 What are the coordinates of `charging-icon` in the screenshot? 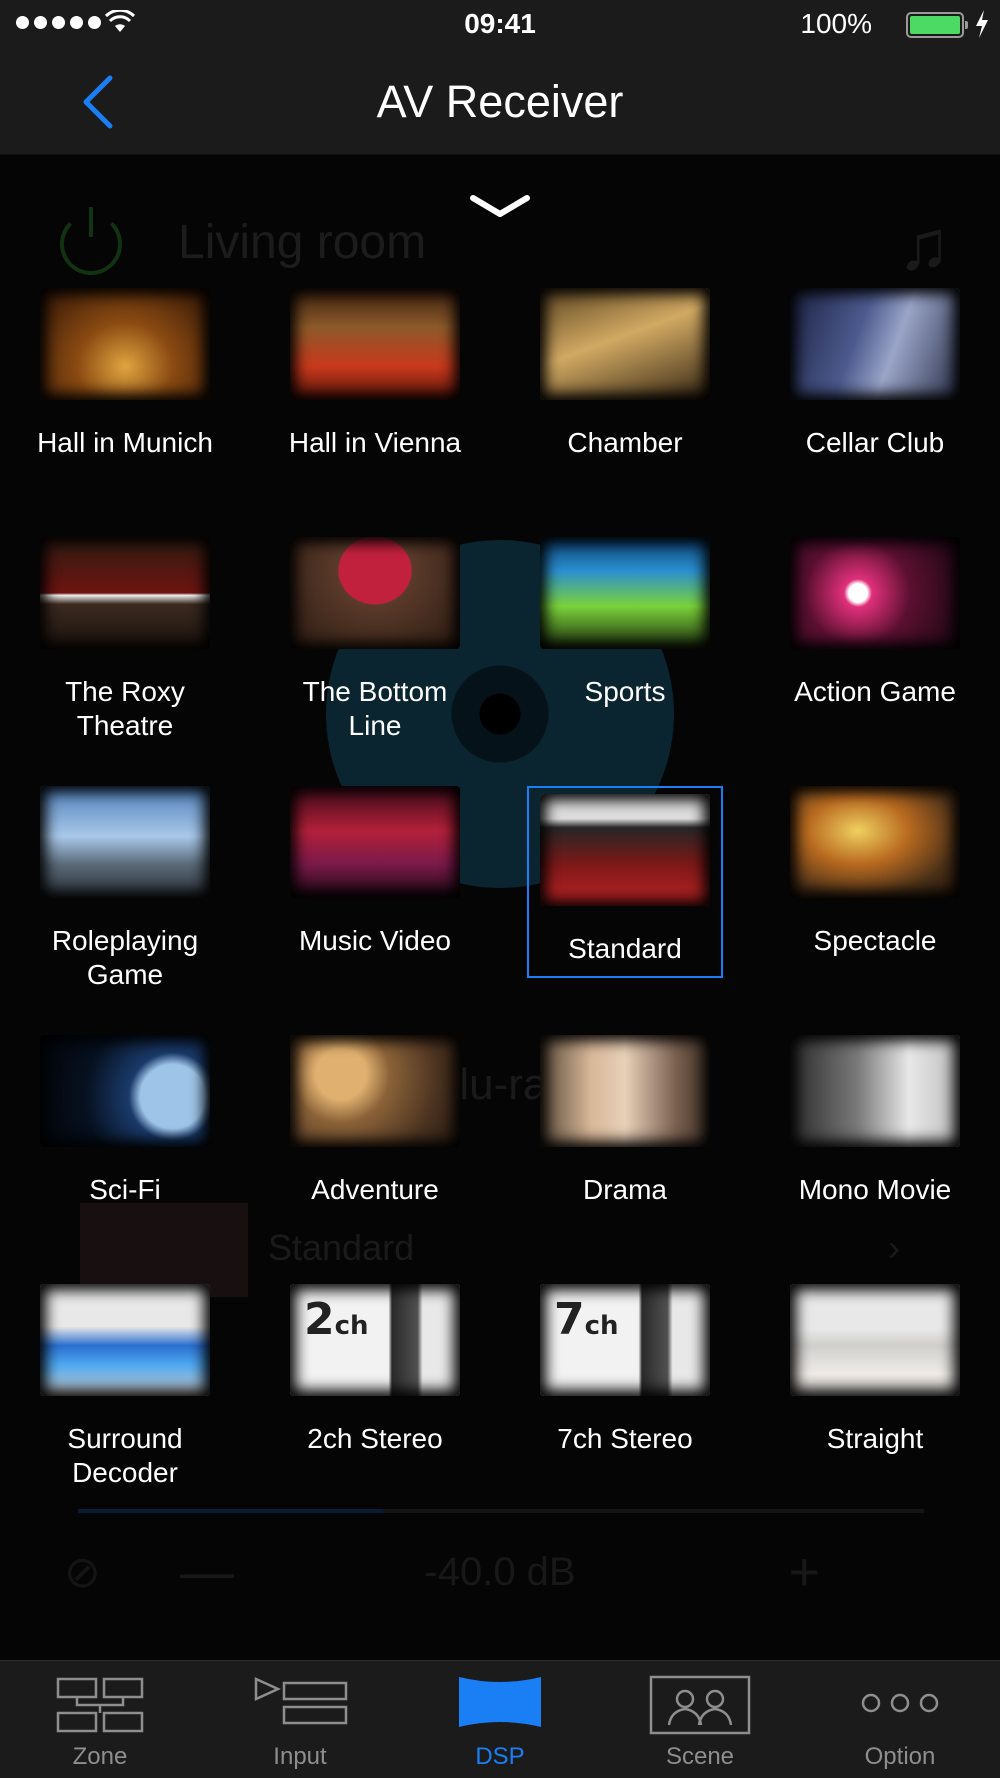 It's located at (982, 24).